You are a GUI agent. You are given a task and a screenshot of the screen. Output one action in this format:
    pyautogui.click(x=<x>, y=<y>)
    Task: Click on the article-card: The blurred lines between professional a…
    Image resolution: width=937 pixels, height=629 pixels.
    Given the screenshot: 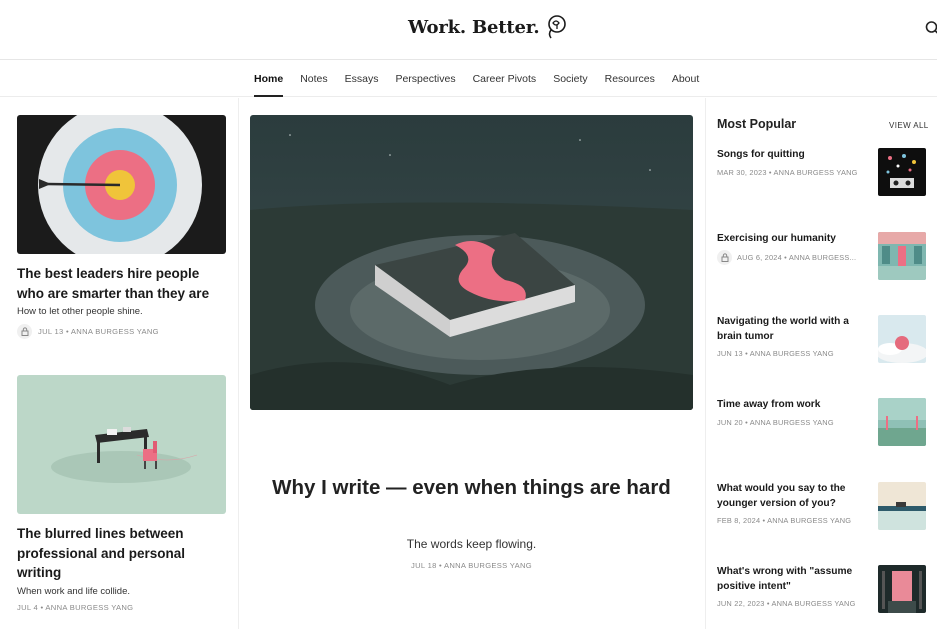 What is the action you would take?
    pyautogui.click(x=121, y=493)
    